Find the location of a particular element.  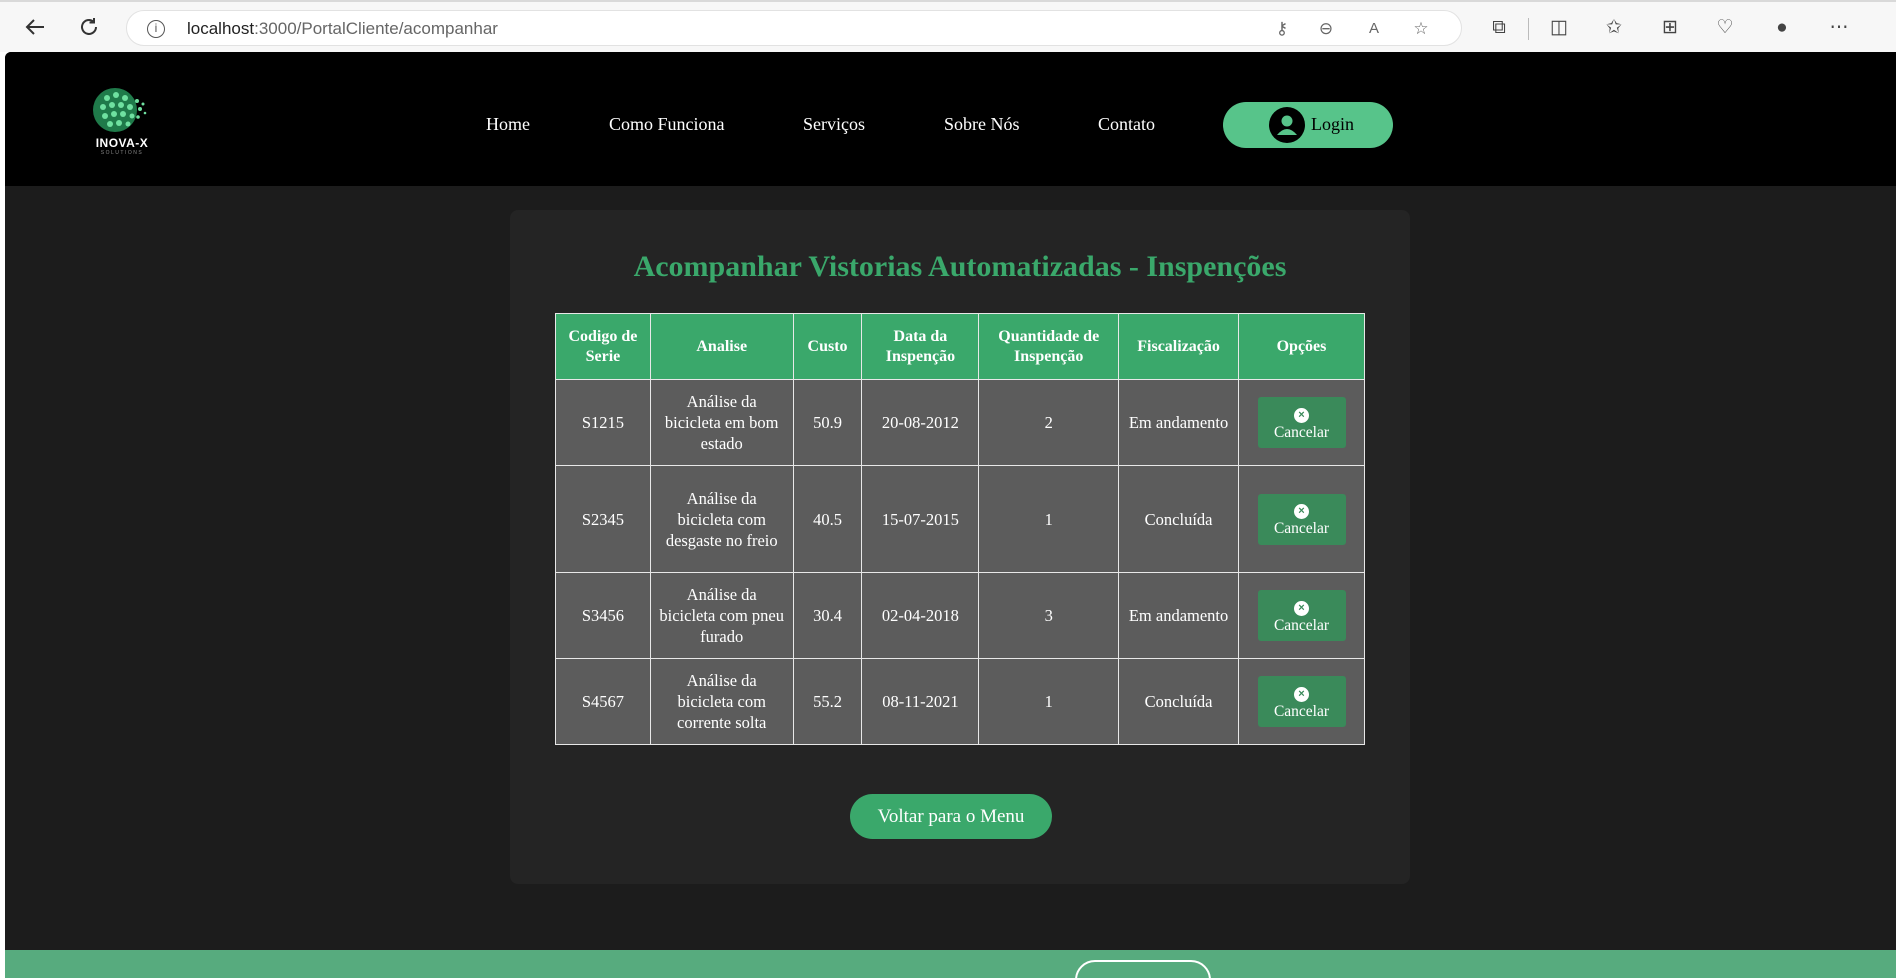

nav-sobre-nos: Sobre Nós is located at coordinates (982, 124).